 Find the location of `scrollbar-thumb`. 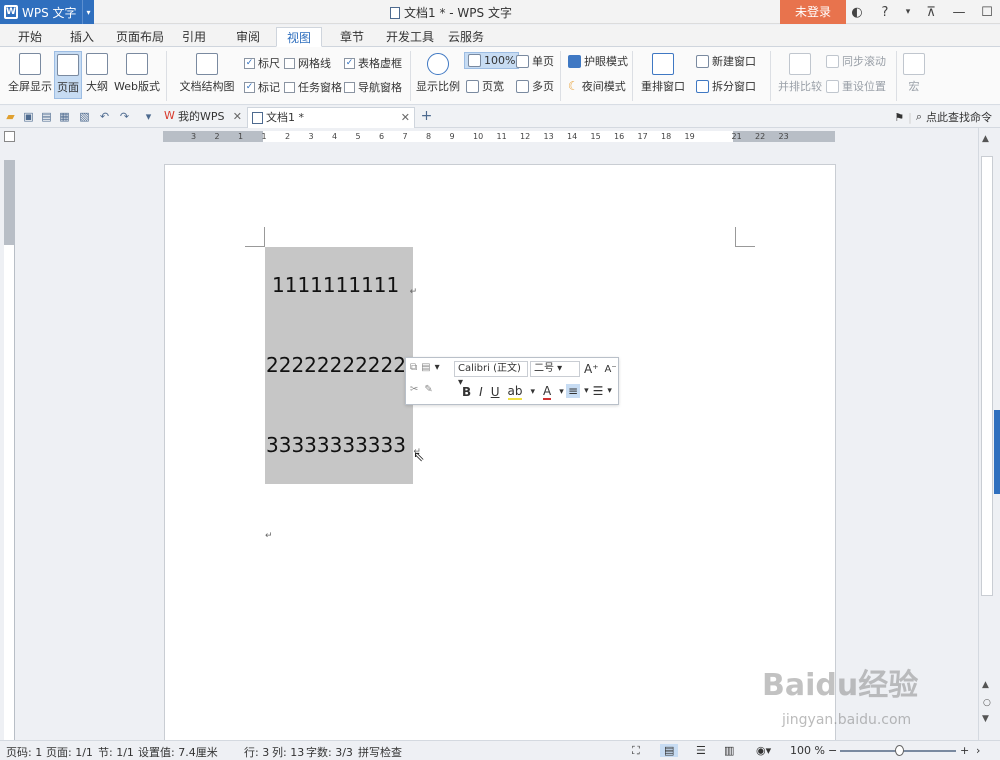

scrollbar-thumb is located at coordinates (987, 376).